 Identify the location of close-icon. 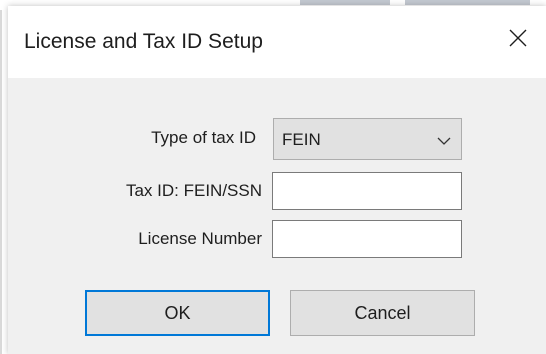
(518, 40).